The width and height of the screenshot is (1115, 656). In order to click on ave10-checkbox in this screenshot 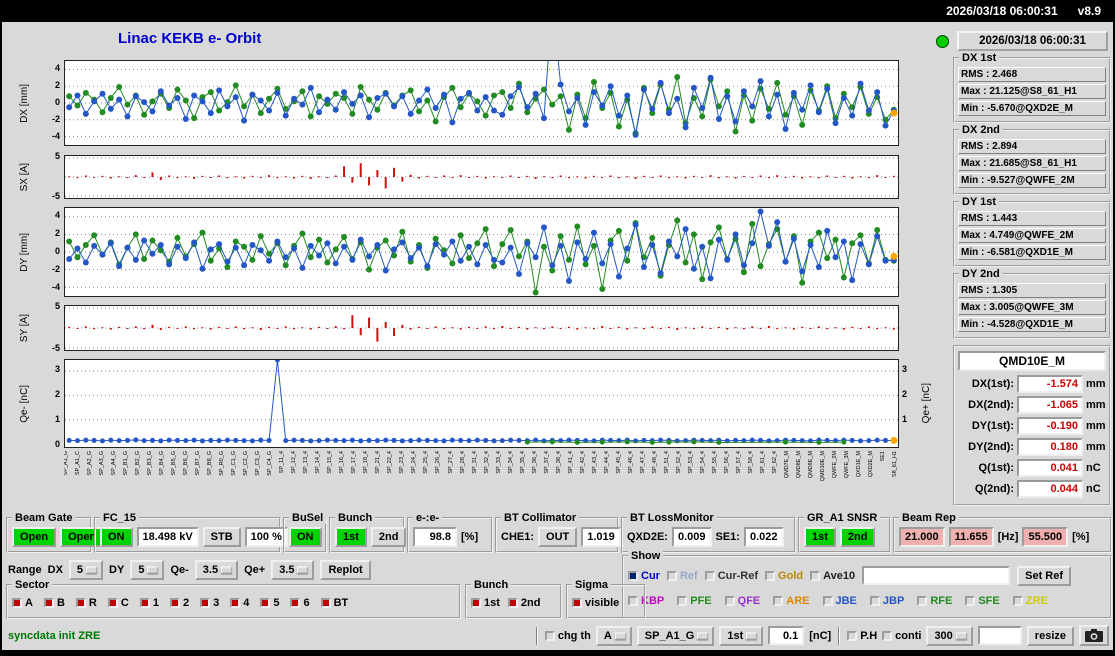, I will do `click(815, 575)`.